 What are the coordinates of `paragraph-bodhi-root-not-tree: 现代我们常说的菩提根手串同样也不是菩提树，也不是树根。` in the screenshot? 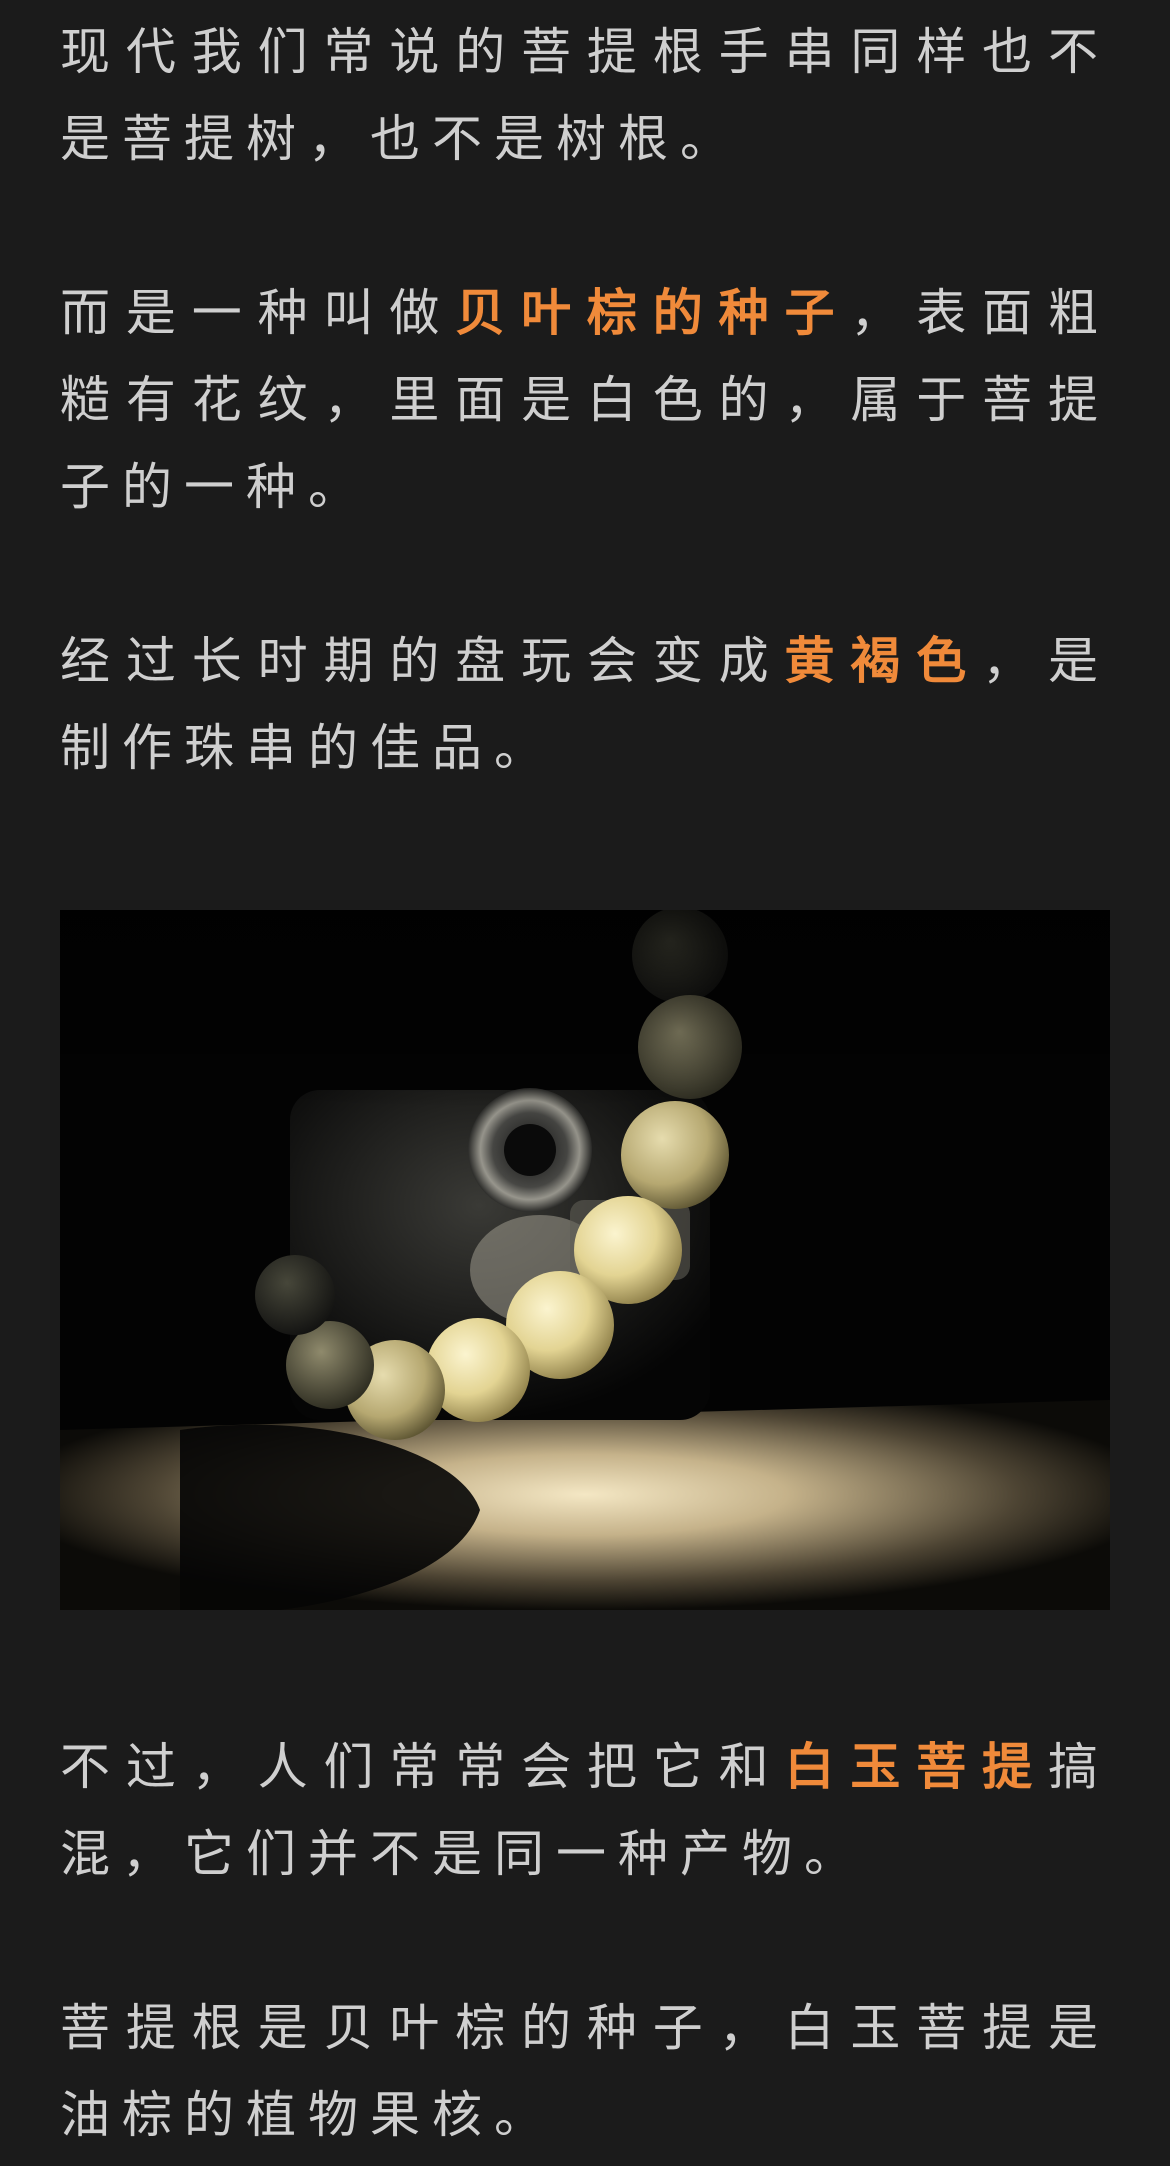 It's located at (585, 96).